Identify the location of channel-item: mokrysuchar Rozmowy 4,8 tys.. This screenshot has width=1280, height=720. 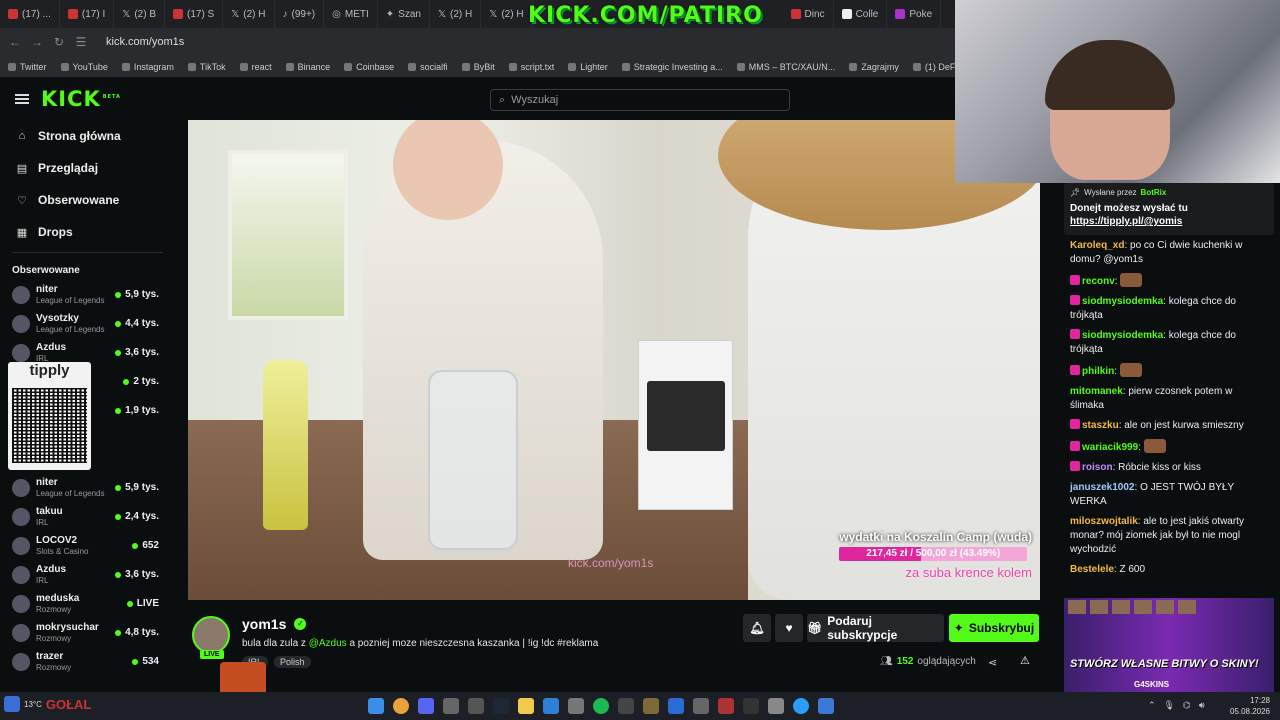
(87, 632).